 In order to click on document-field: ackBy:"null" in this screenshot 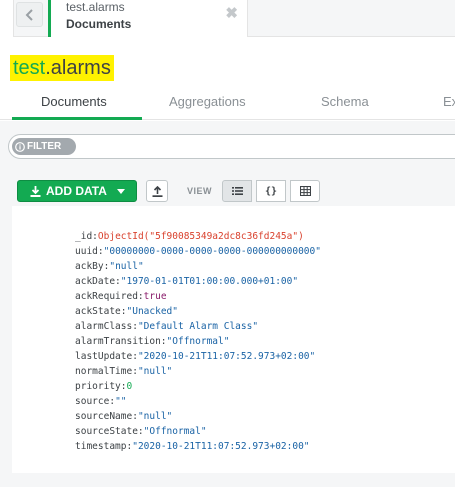, I will do `click(198, 266)`.